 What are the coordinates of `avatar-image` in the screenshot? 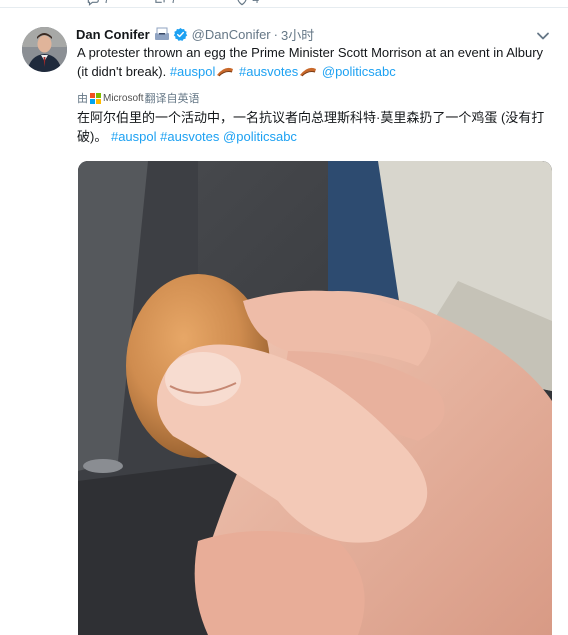 It's located at (44, 49).